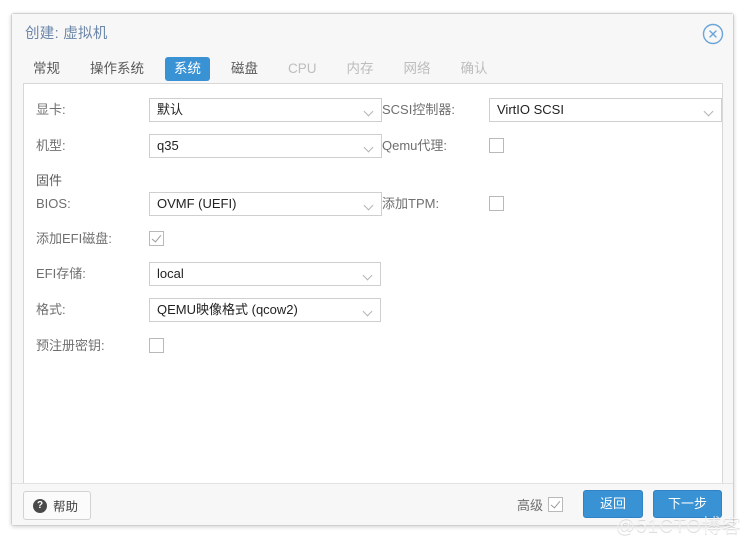  Describe the element at coordinates (415, 145) in the screenshot. I see `qemu-agent-label: Qemu代理:` at that location.